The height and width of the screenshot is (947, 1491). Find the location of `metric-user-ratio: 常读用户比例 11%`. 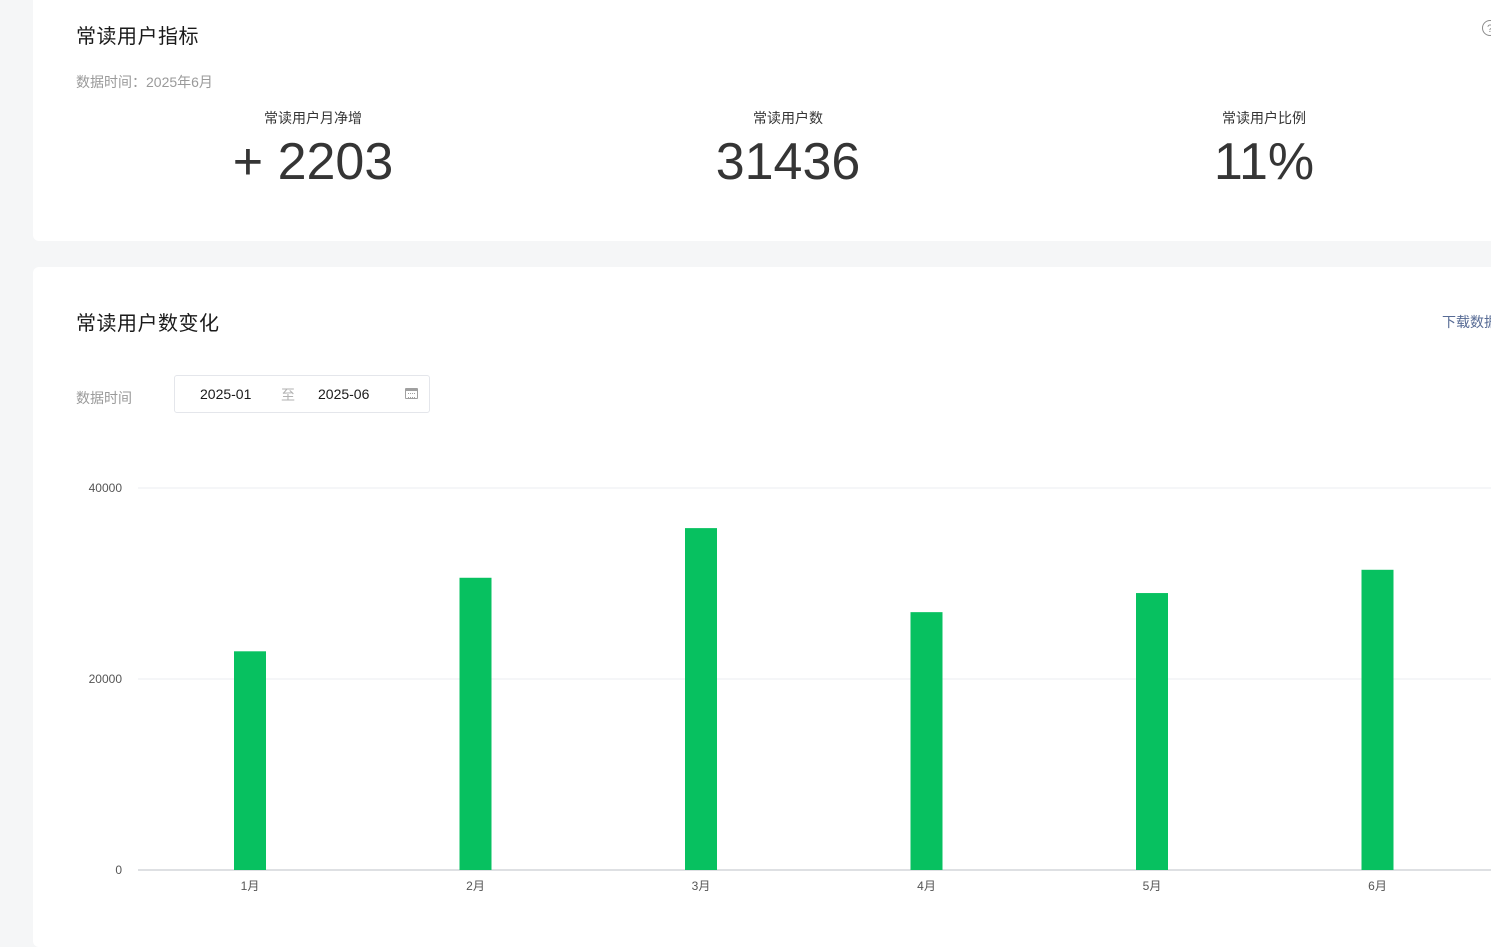

metric-user-ratio: 常读用户比例 11% is located at coordinates (1264, 149).